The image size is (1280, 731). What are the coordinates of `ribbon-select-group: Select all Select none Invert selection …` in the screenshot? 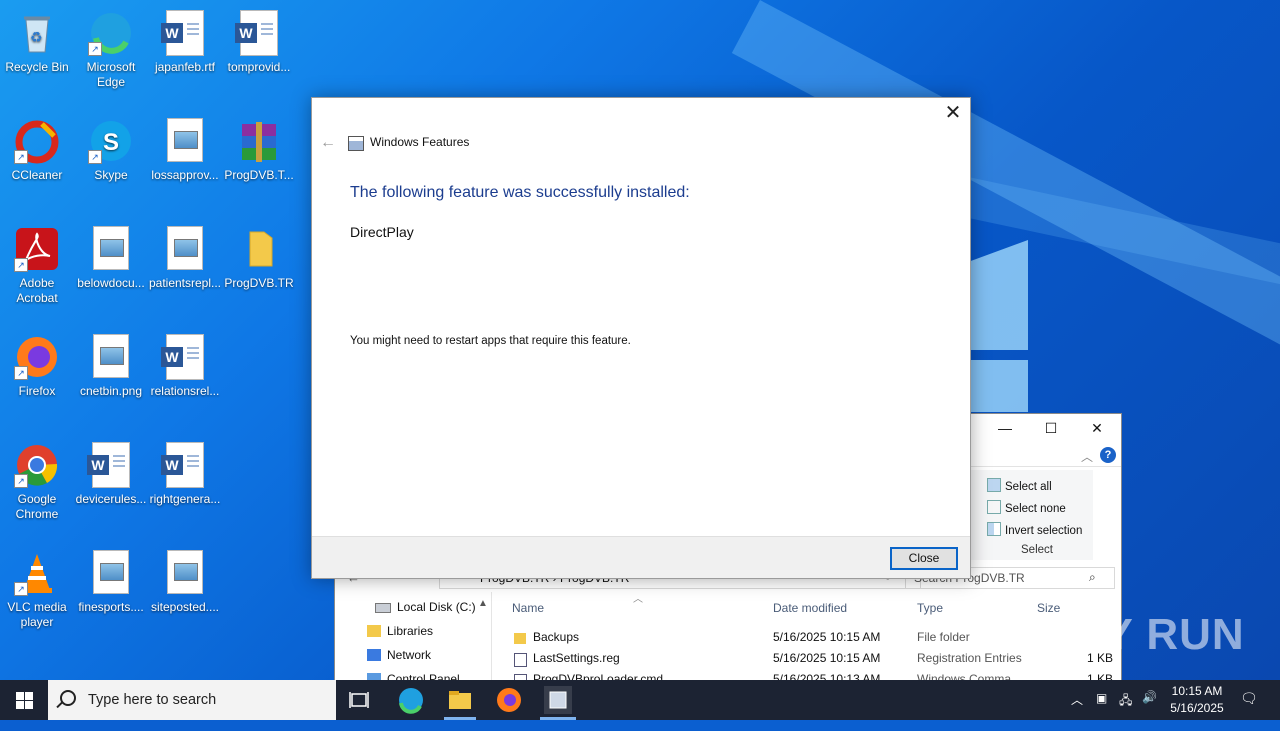 It's located at (1031, 515).